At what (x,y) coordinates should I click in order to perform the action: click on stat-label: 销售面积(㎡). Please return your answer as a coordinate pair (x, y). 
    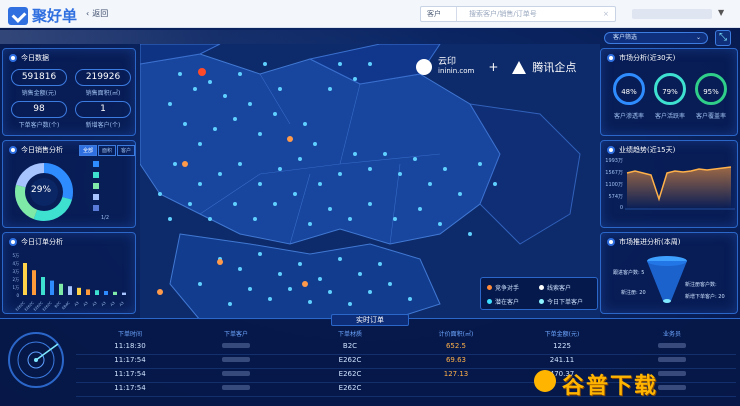
    Looking at the image, I should click on (103, 93).